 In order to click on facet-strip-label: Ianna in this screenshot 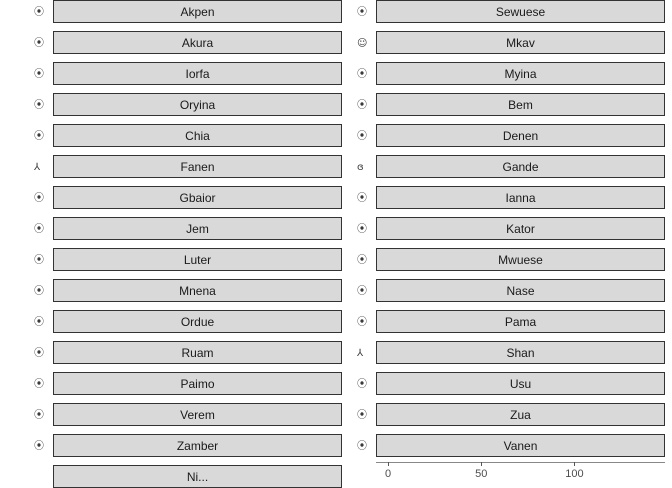, I will do `click(520, 197)`.